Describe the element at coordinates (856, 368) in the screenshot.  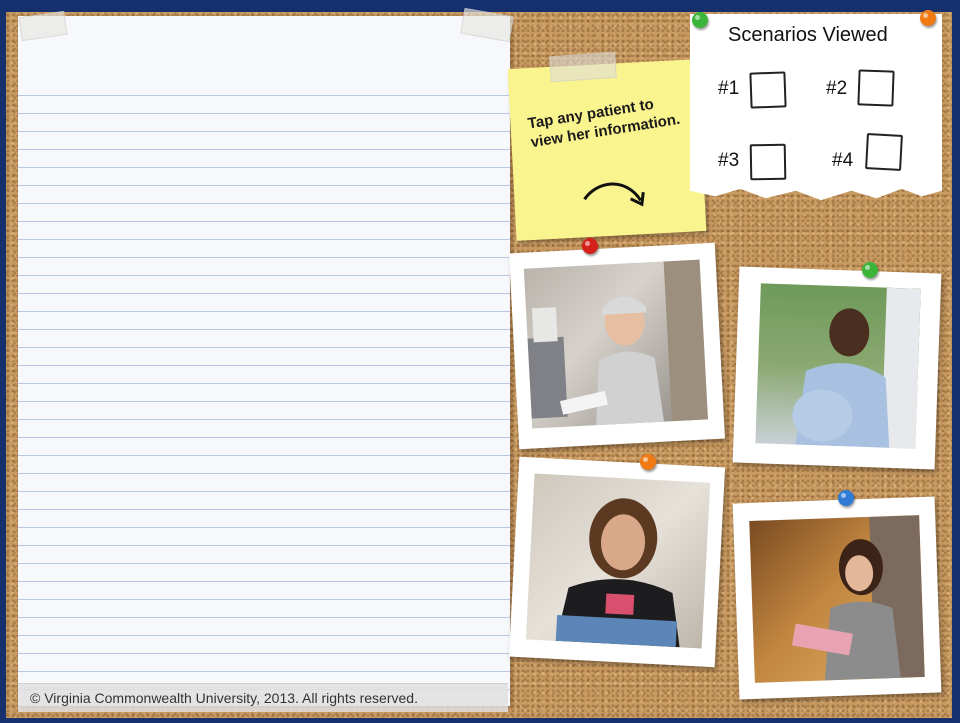
I see `outdoor-scene-icon` at that location.